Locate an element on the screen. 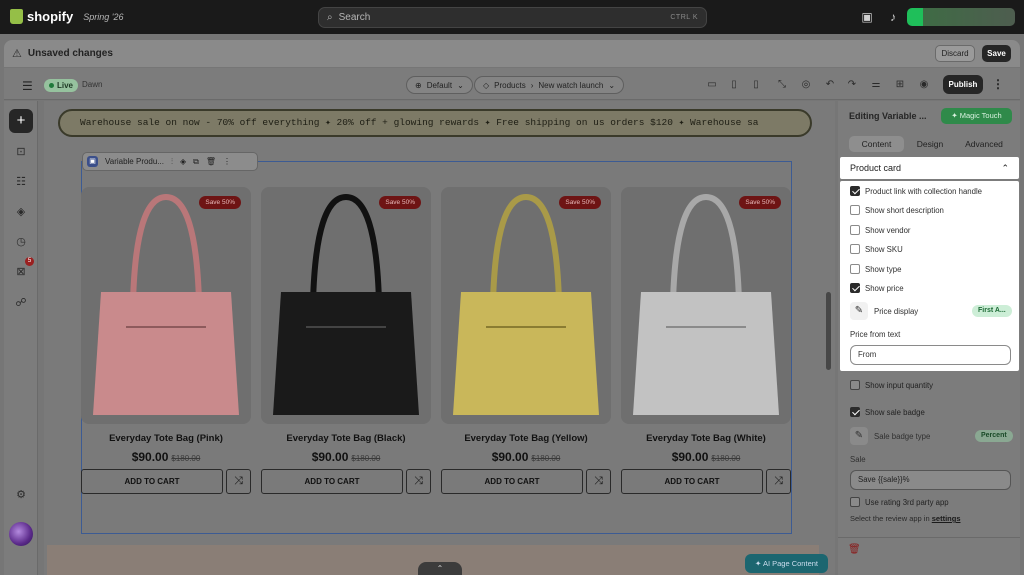 This screenshot has height=575, width=1024. assistant-avatar is located at coordinates (21, 534).